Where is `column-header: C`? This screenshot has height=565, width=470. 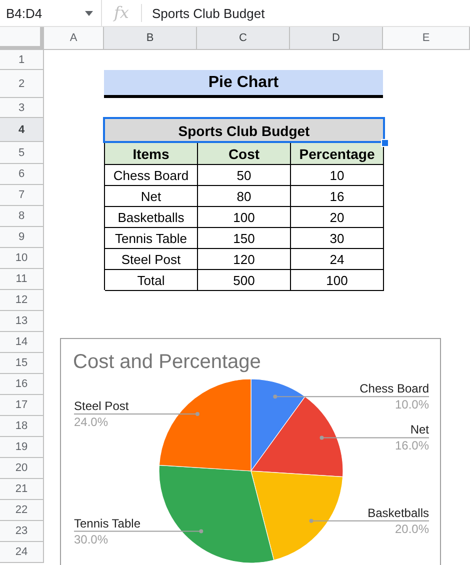
column-header: C is located at coordinates (243, 38).